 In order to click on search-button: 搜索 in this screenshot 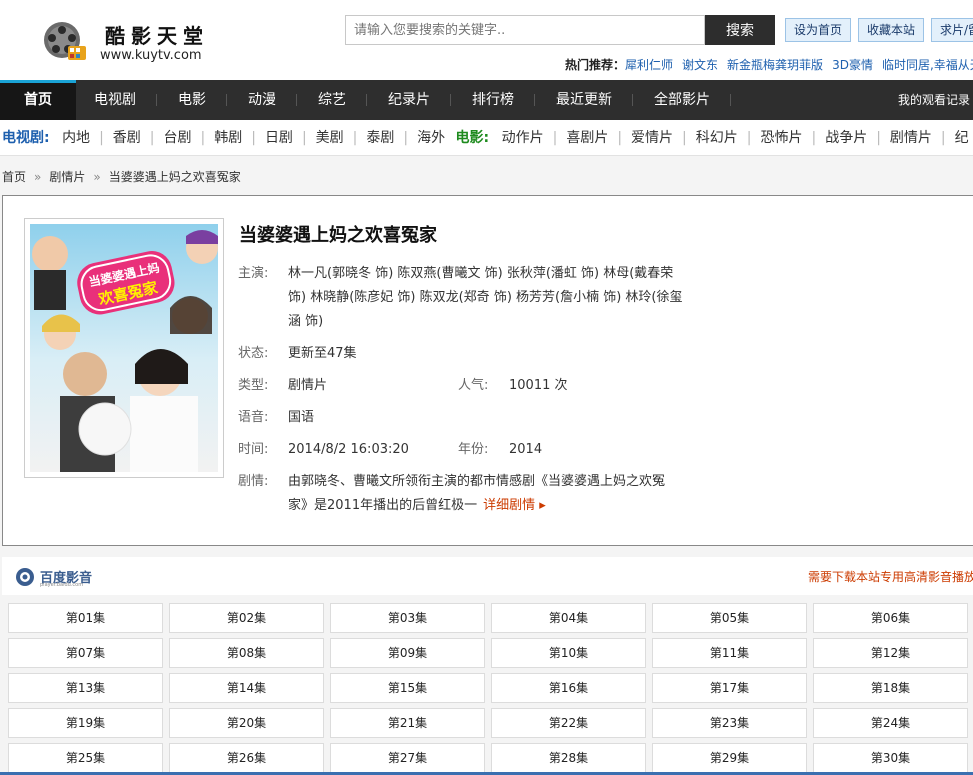, I will do `click(740, 30)`.